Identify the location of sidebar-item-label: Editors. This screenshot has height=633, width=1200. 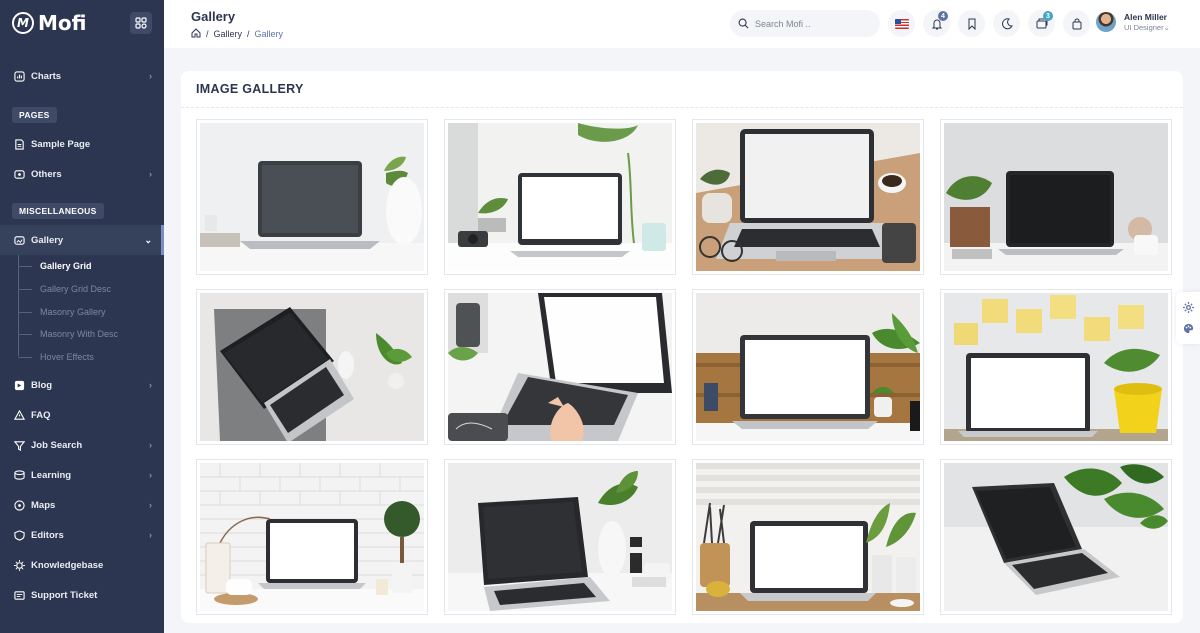
(47, 535).